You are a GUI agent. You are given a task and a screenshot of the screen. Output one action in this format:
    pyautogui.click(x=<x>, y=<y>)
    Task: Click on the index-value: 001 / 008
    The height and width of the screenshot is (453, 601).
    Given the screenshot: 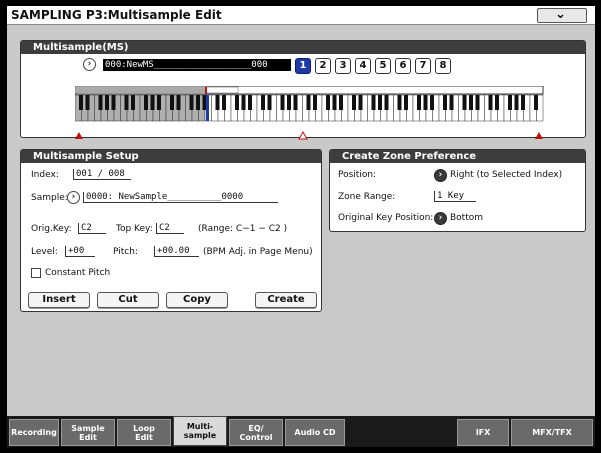 What is the action you would take?
    pyautogui.click(x=102, y=174)
    